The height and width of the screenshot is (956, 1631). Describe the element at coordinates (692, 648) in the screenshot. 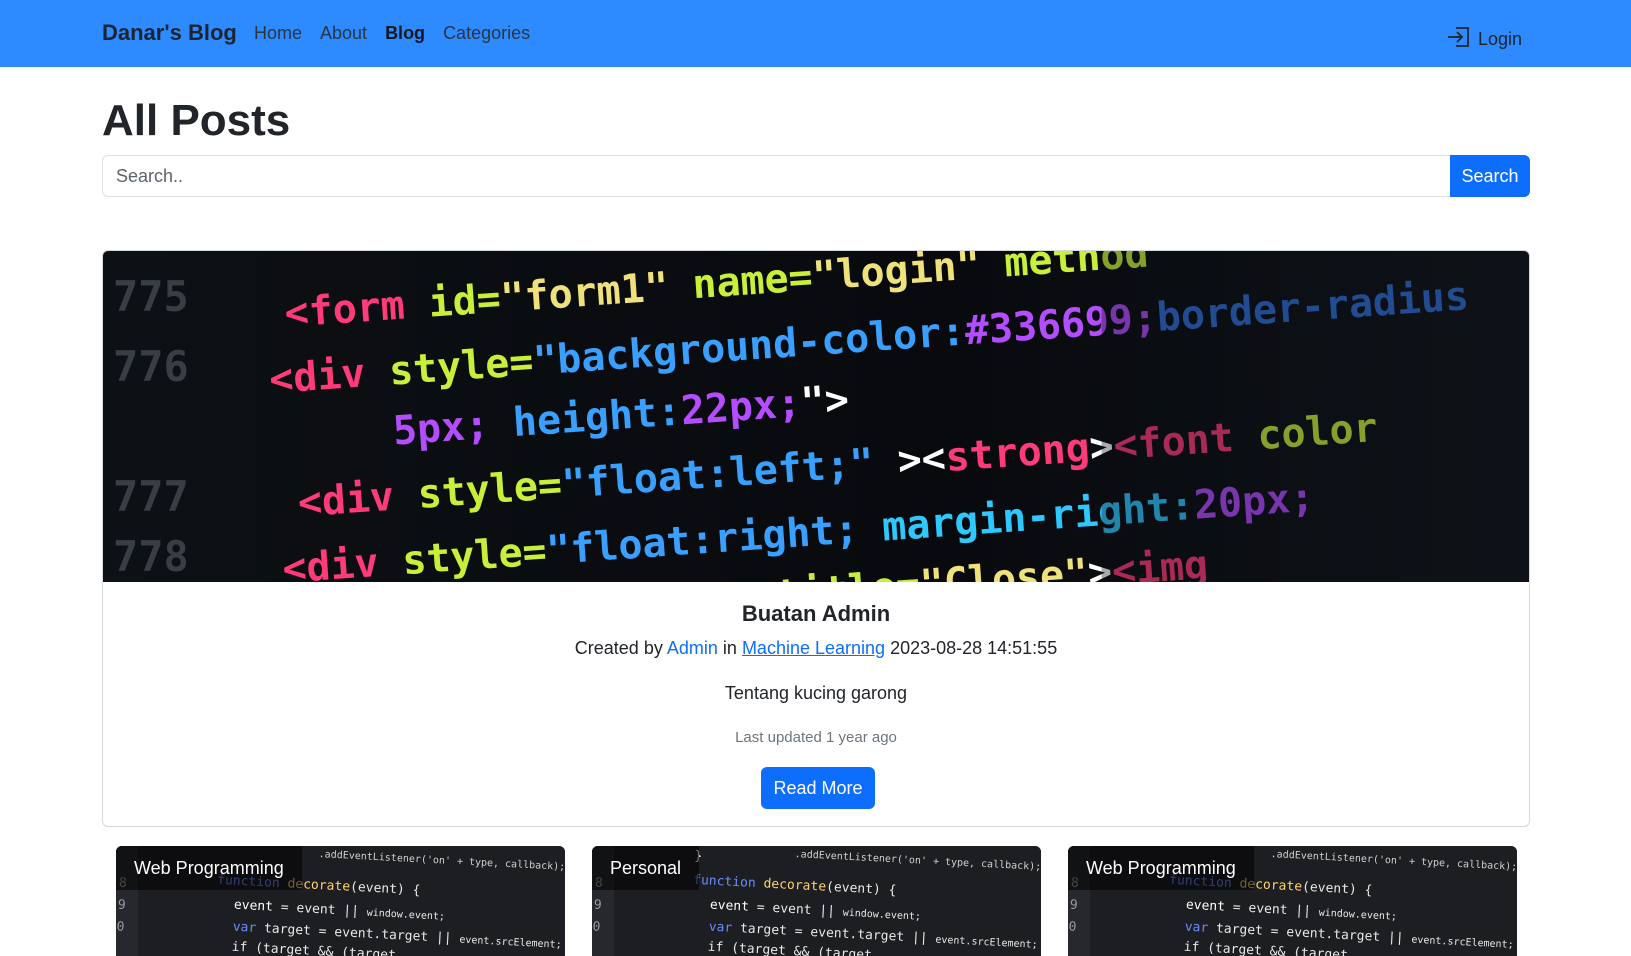

I see `author-link: Admin` at that location.